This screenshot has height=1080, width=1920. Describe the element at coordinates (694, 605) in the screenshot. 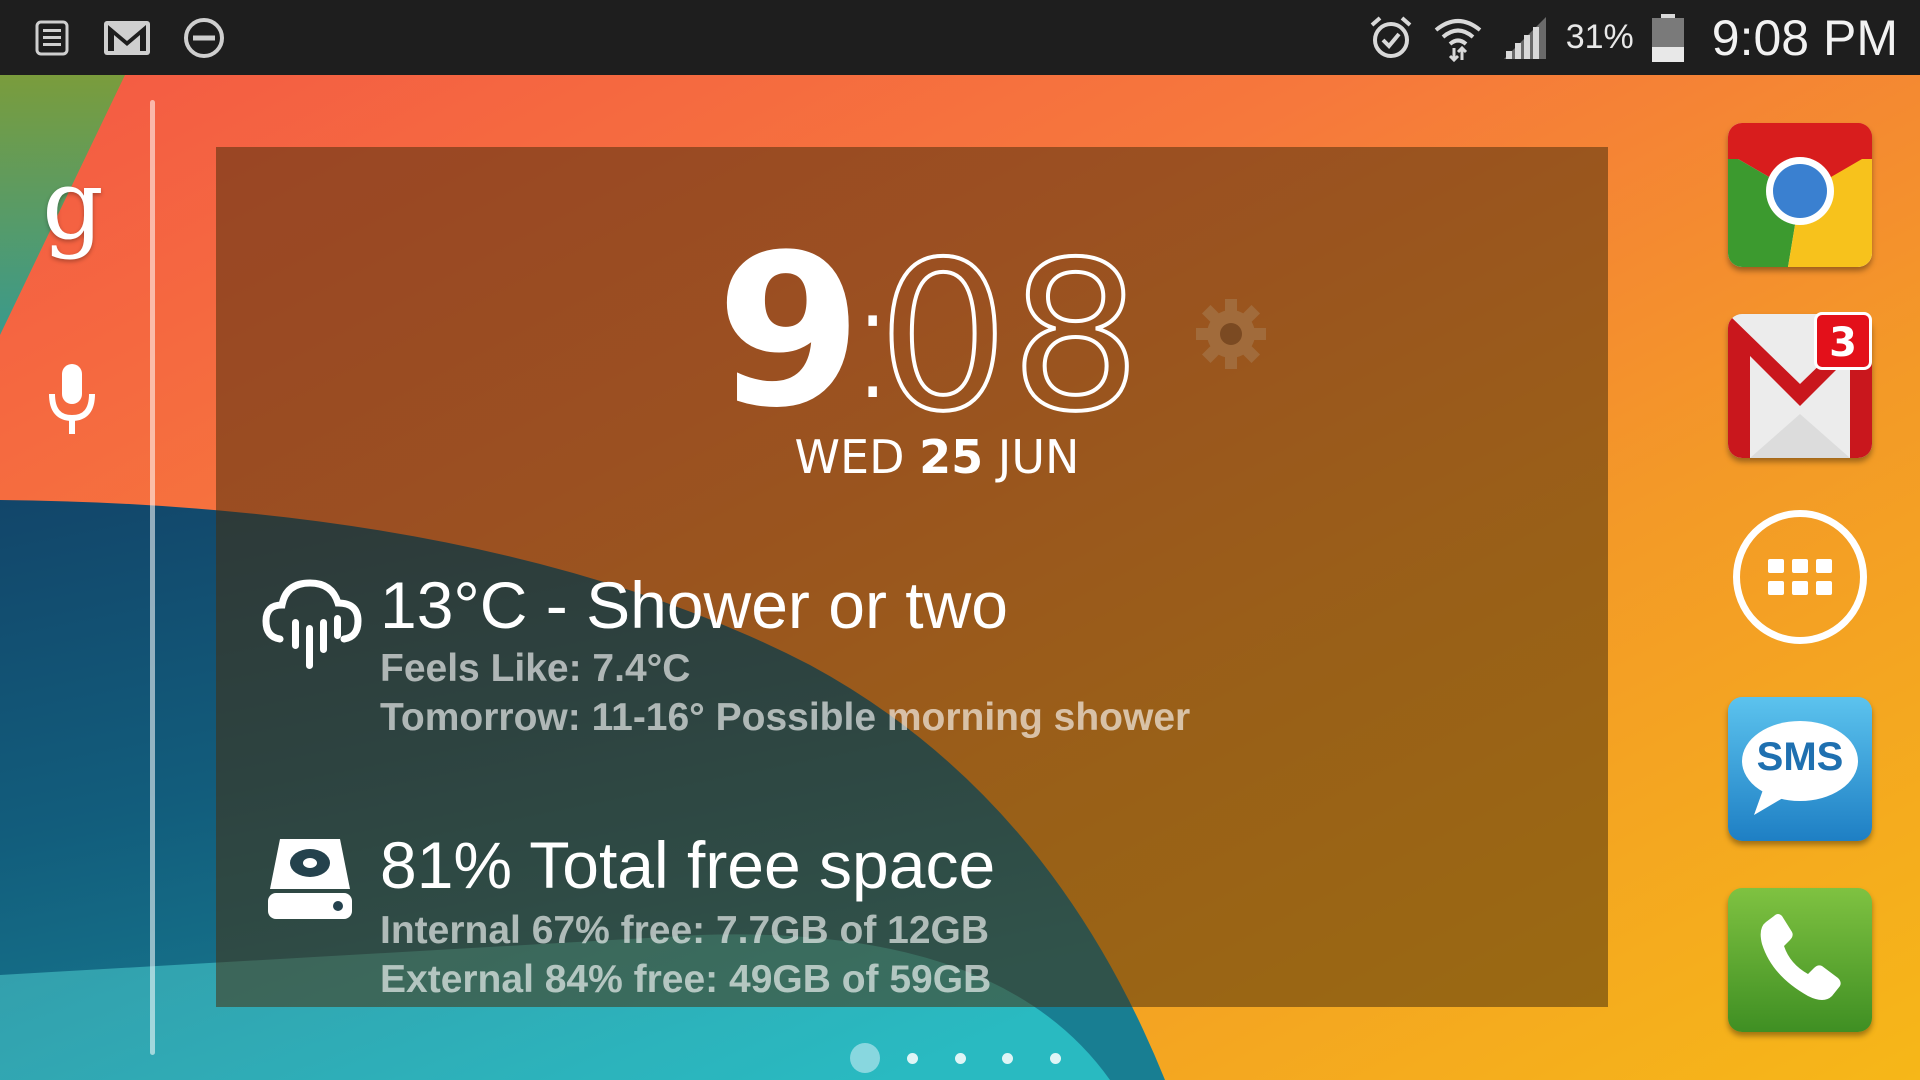

I see `weather-title: 13°C - Shower or two` at that location.